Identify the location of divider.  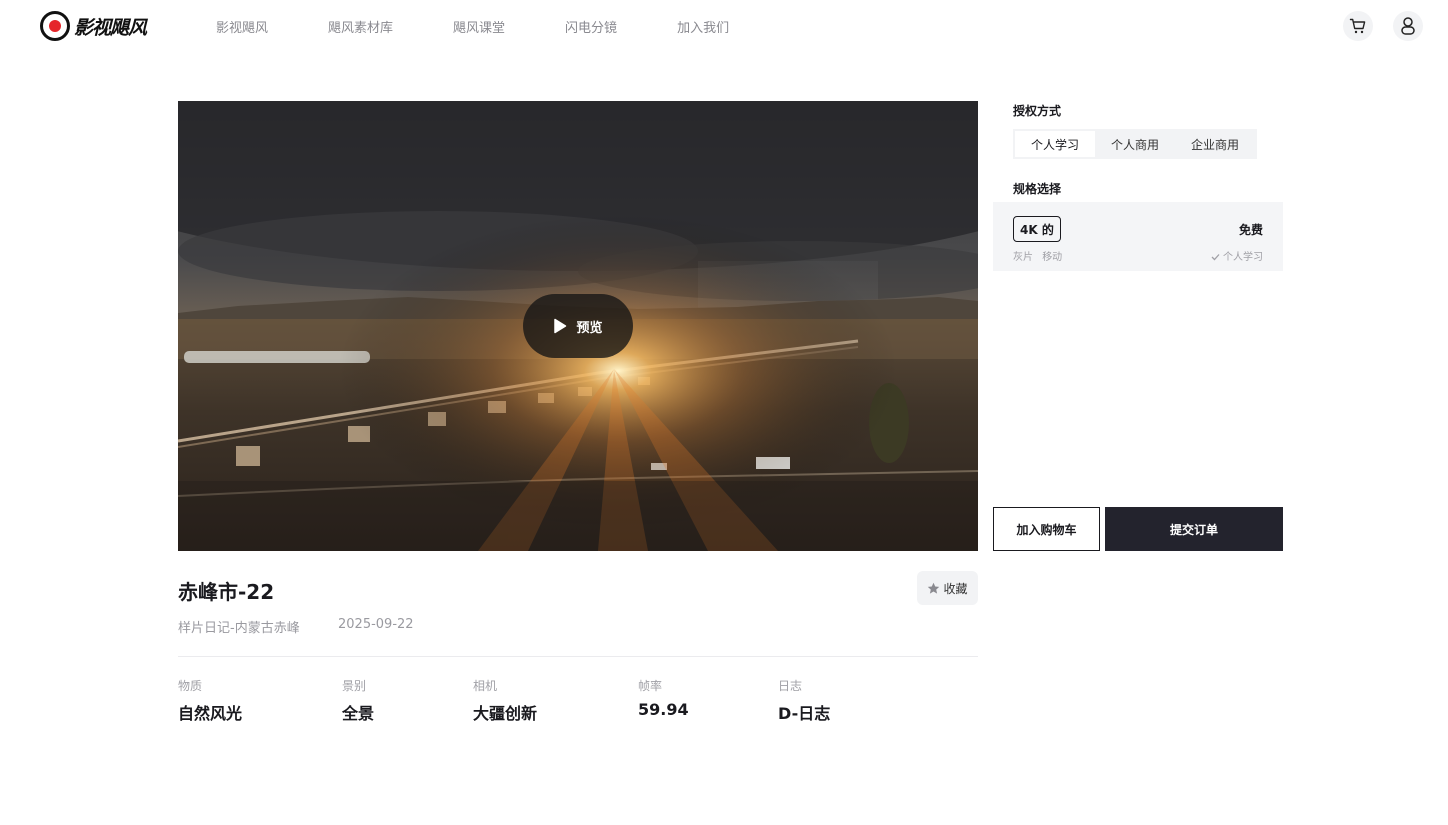
(578, 656).